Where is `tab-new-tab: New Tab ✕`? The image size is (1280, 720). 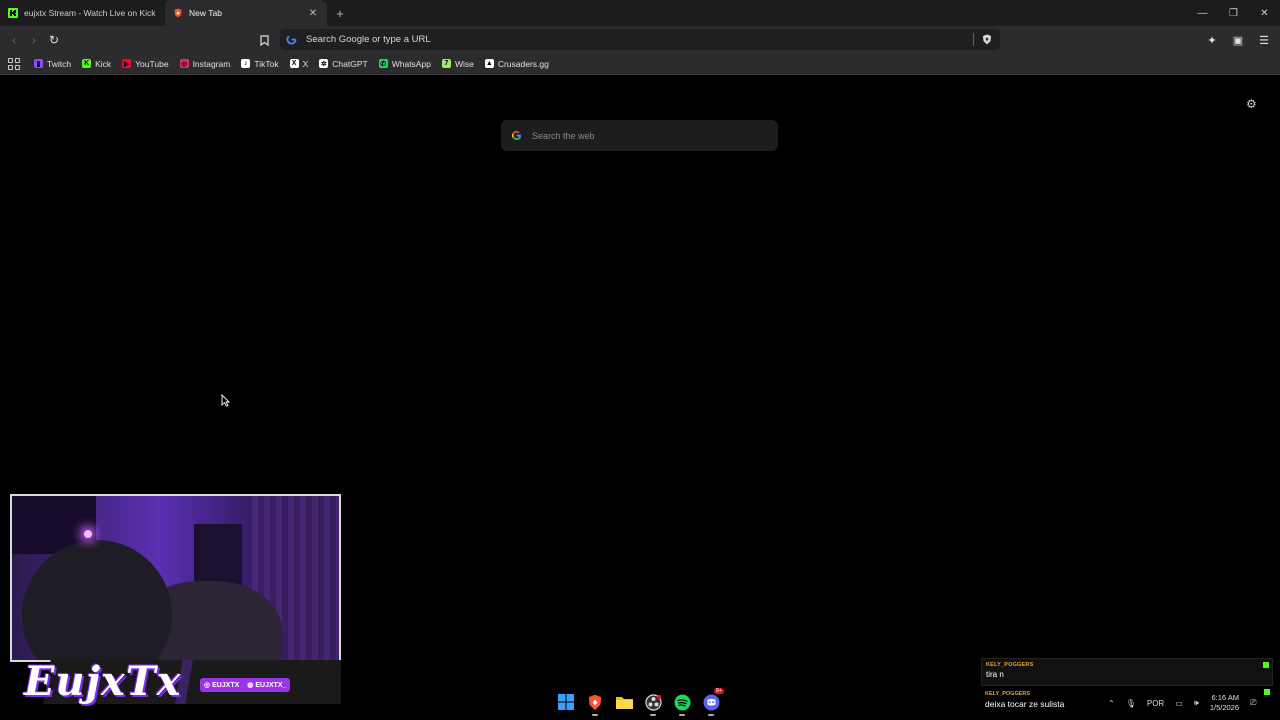 tab-new-tab: New Tab ✕ is located at coordinates (246, 13).